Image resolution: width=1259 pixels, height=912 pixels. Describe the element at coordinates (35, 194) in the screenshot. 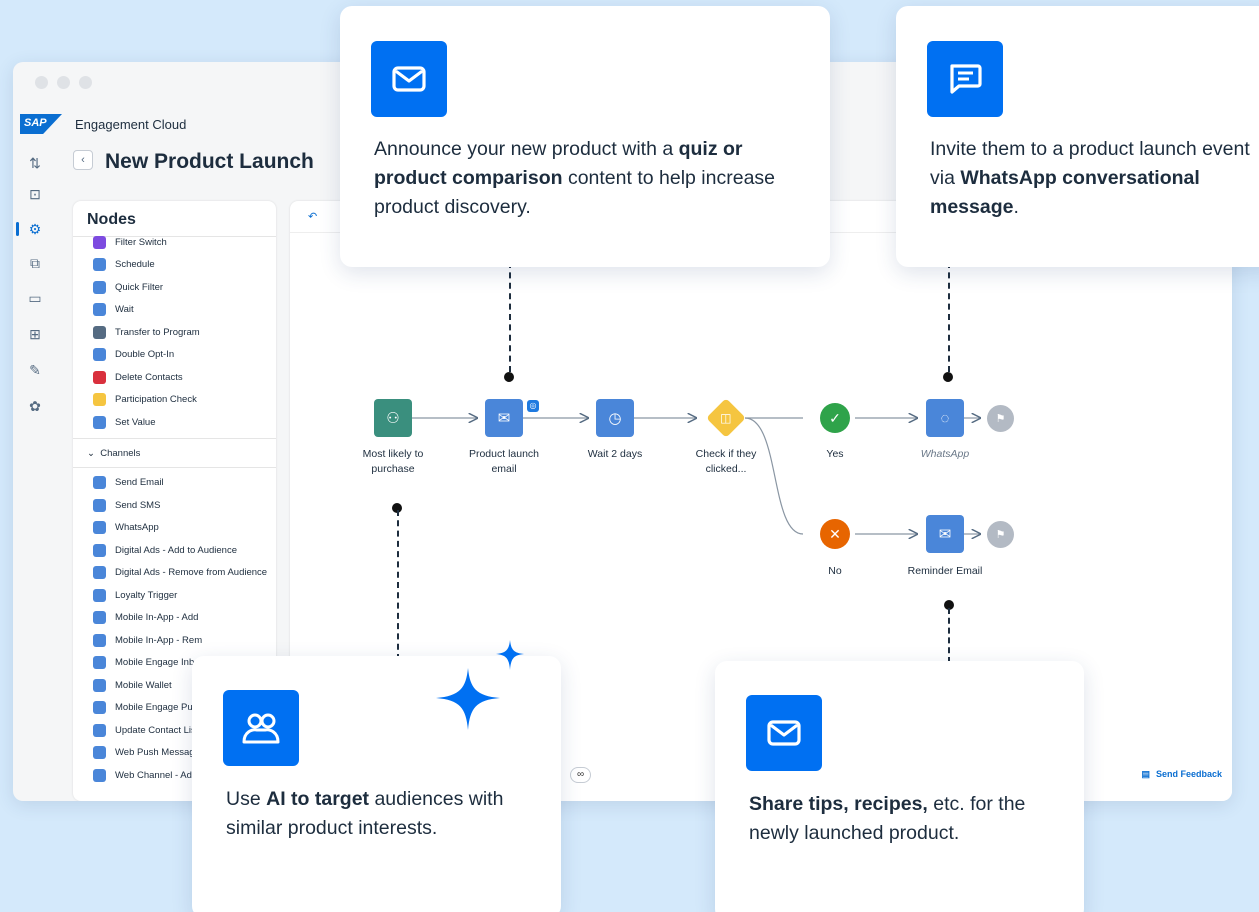

I see `analytics-icon: ⊡` at that location.